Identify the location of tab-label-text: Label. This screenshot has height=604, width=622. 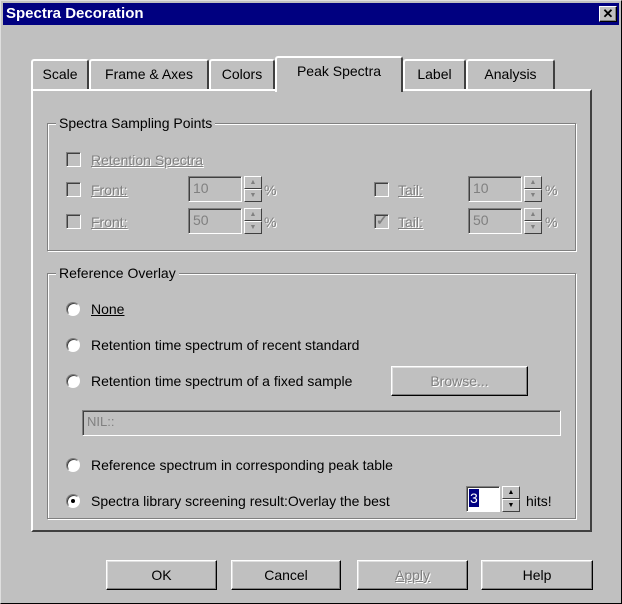
(434, 74).